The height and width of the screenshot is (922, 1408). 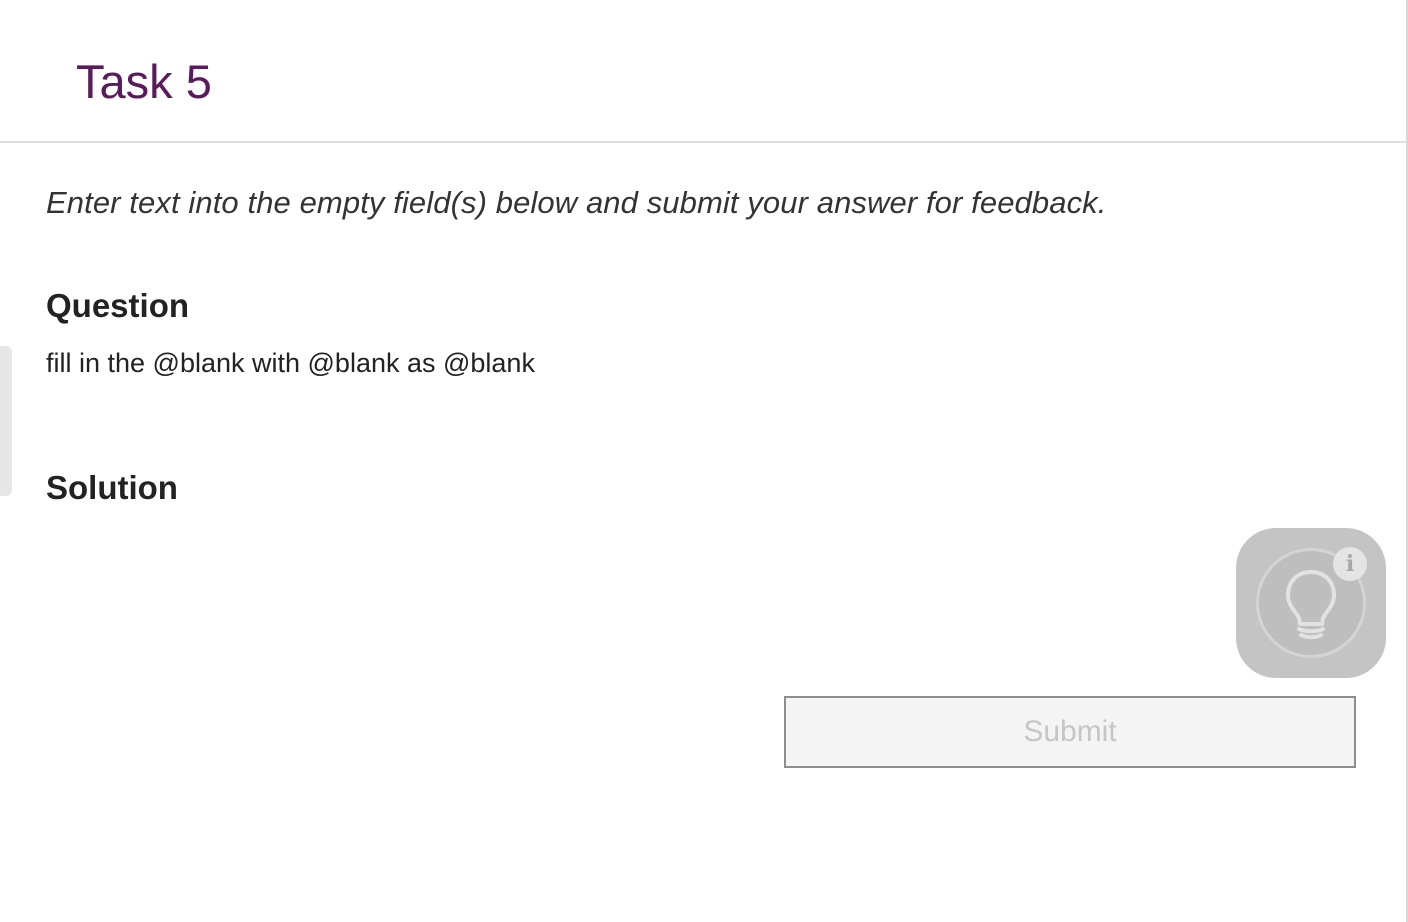 I want to click on question-heading: Question, so click(x=118, y=305).